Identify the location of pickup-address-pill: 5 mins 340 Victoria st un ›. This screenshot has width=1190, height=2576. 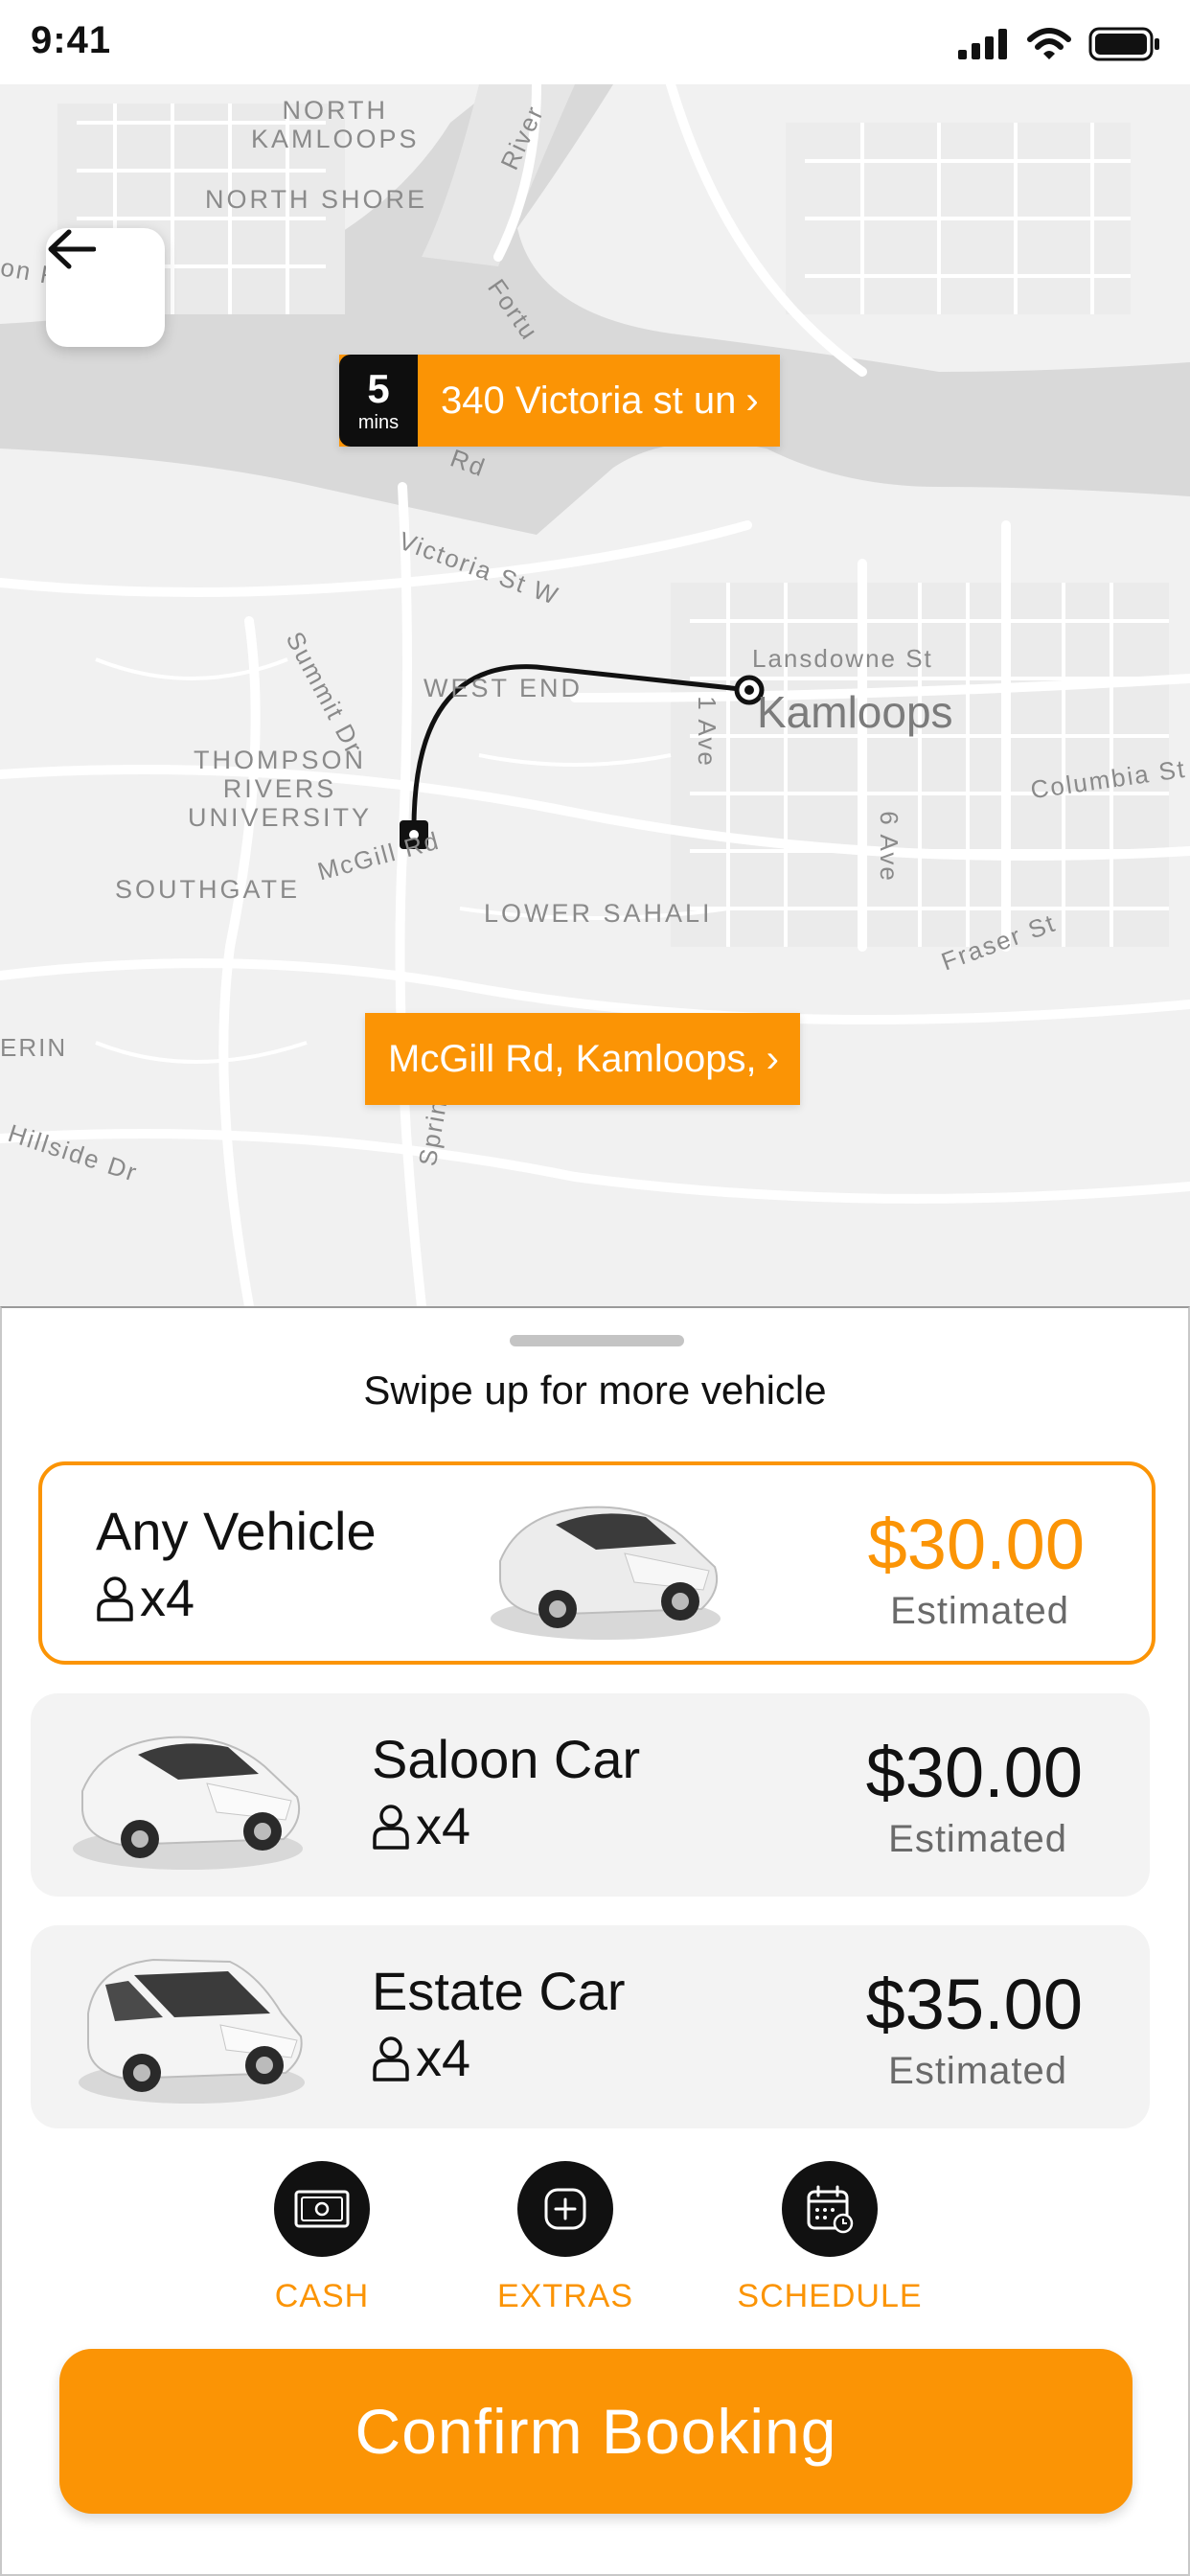
(559, 401).